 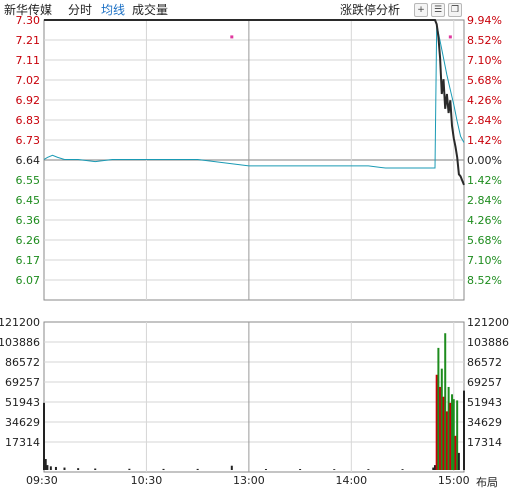 I want to click on tab-volume: 成交量, so click(x=150, y=10).